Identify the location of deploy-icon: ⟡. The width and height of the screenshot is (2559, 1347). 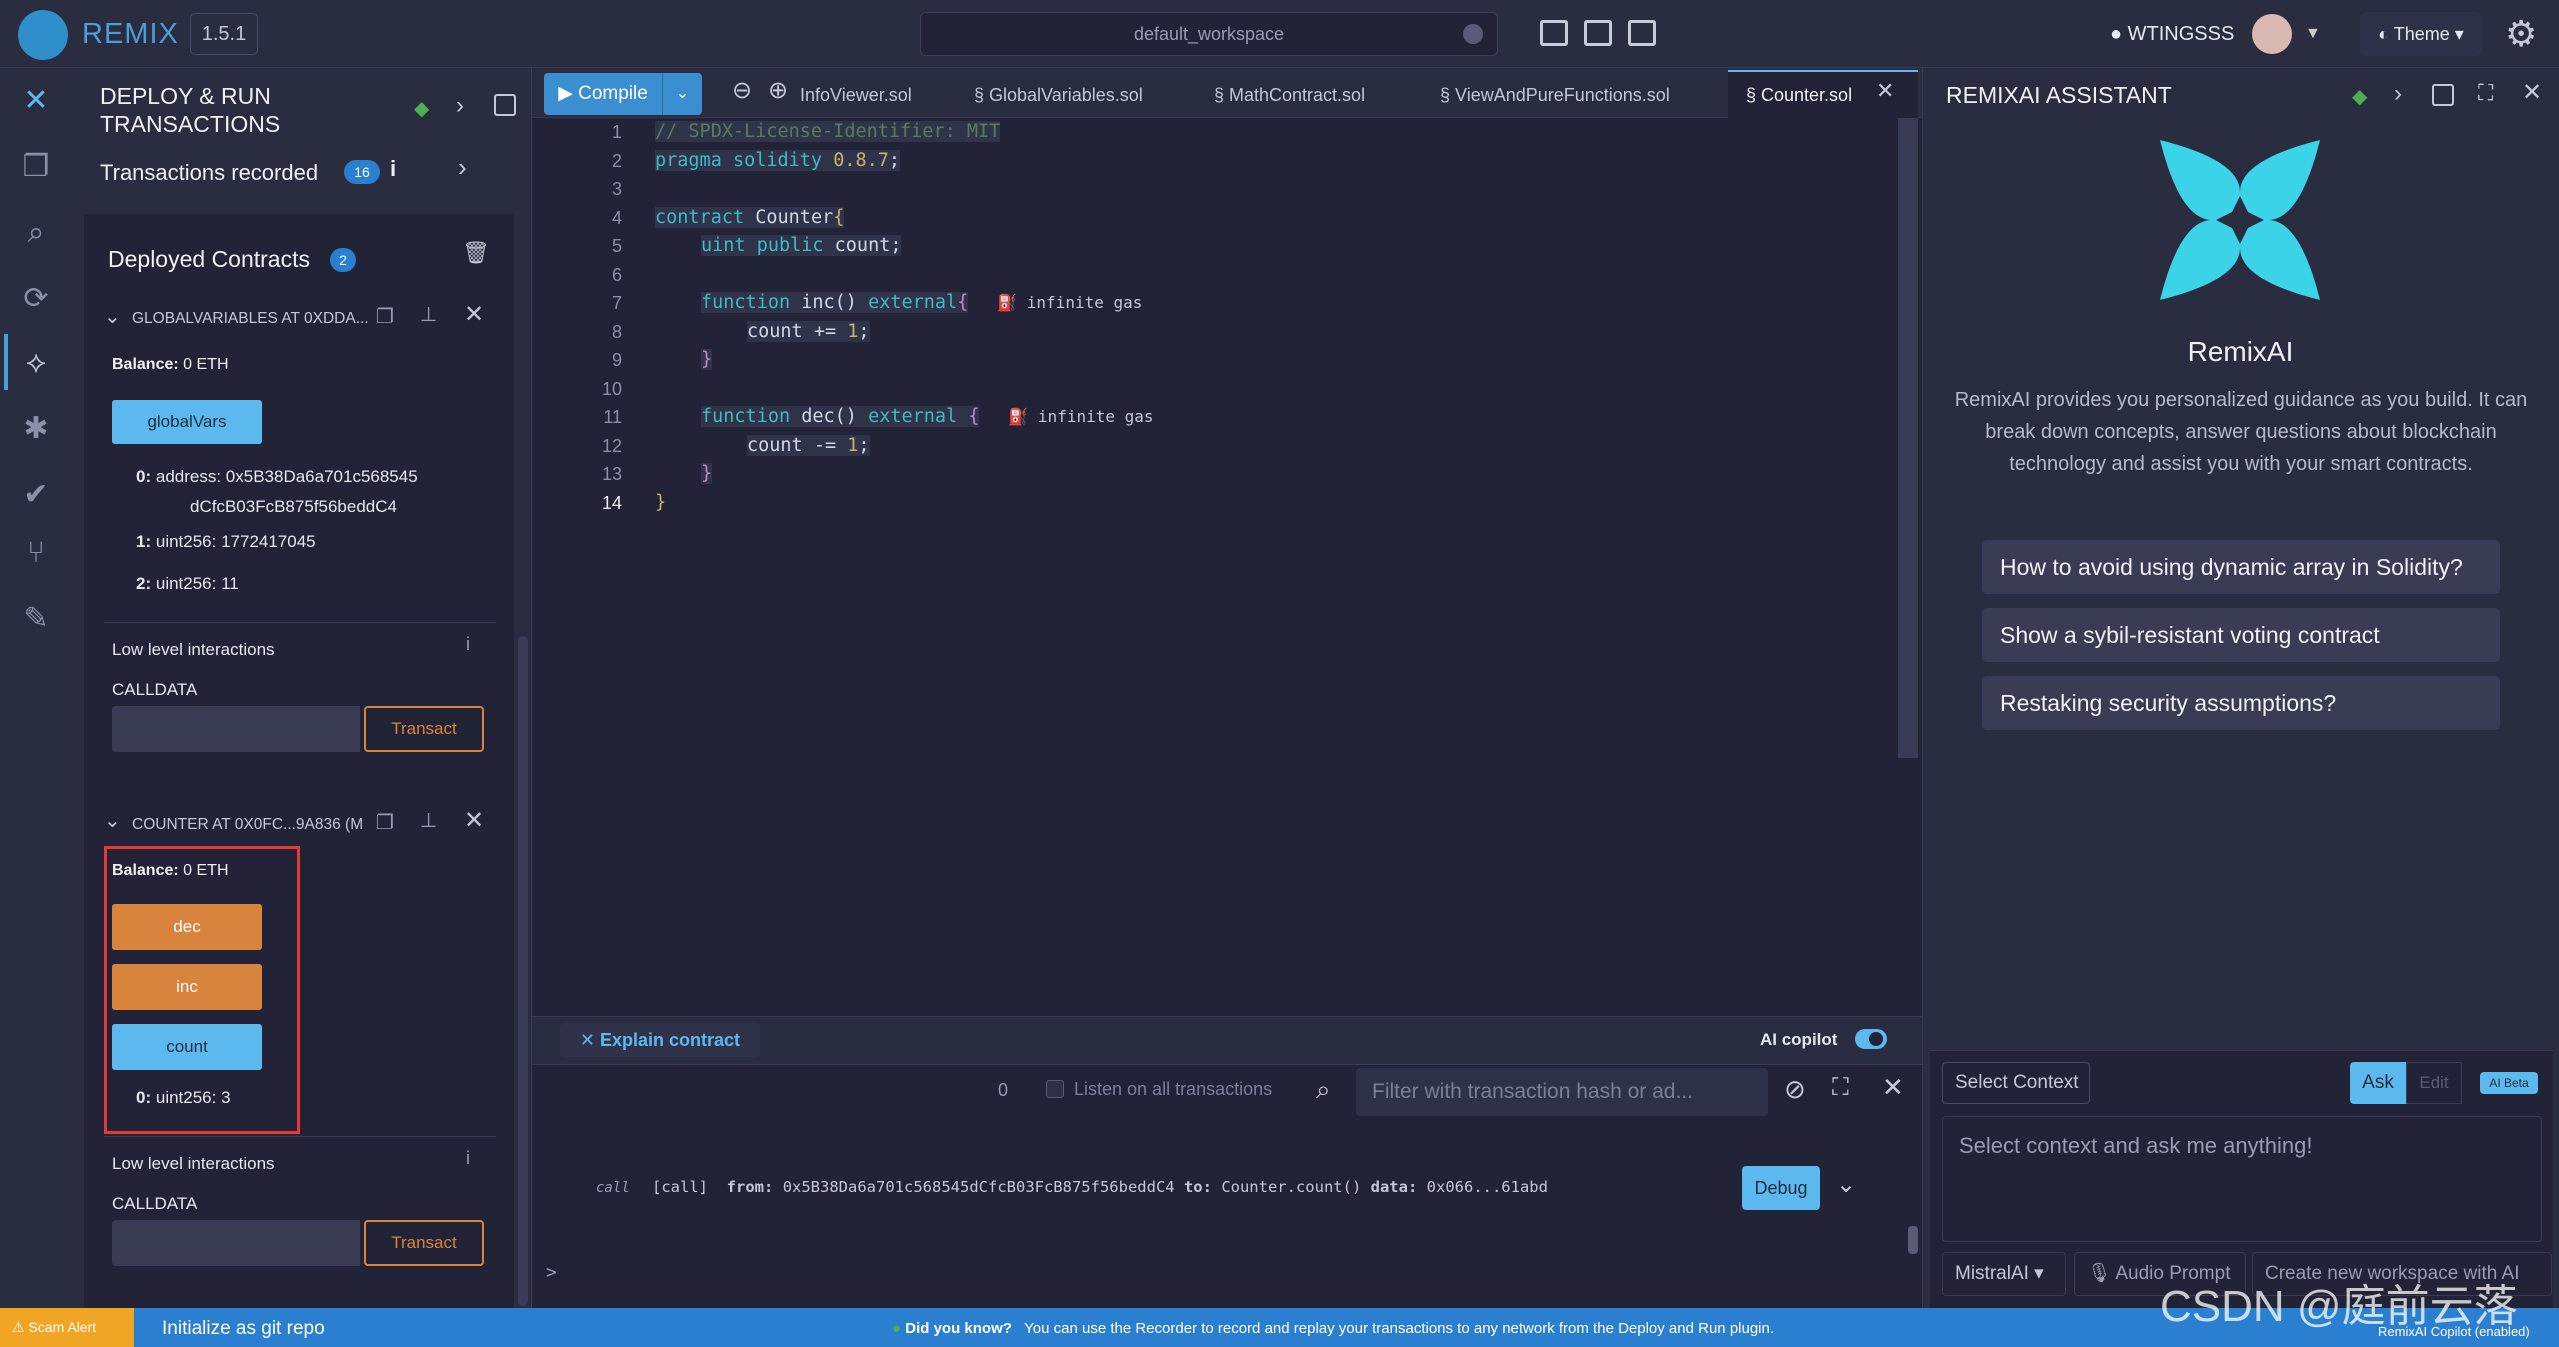
(36, 363).